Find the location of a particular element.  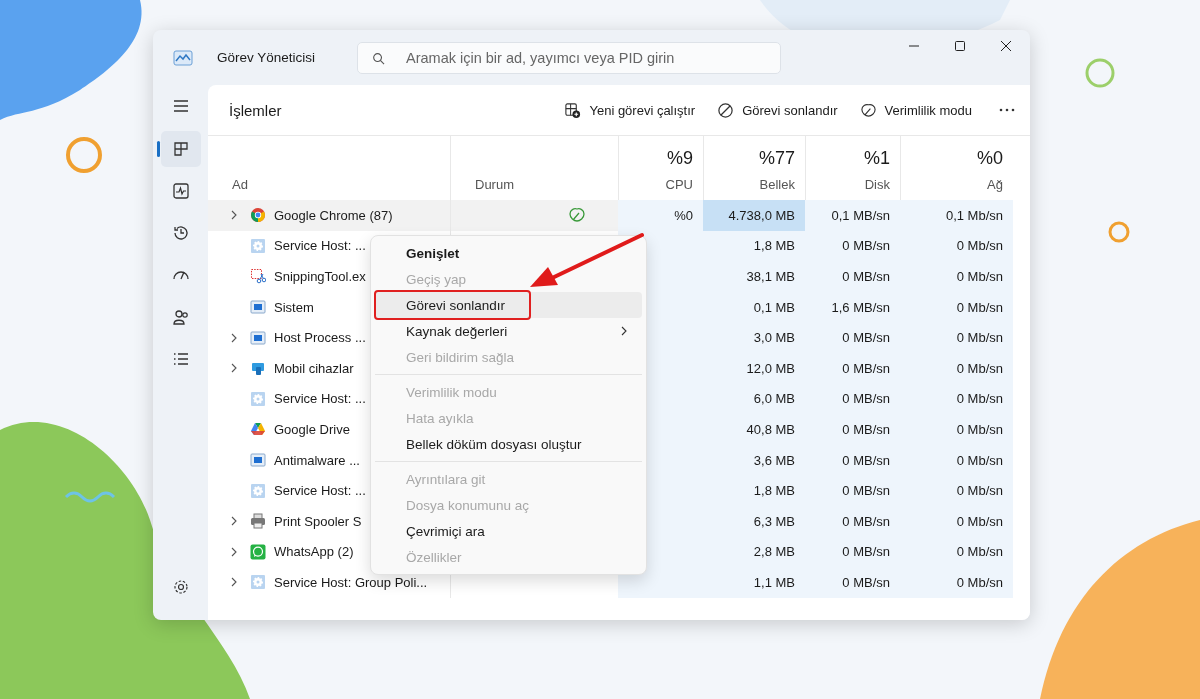

grid-icon is located at coordinates (180, 149).